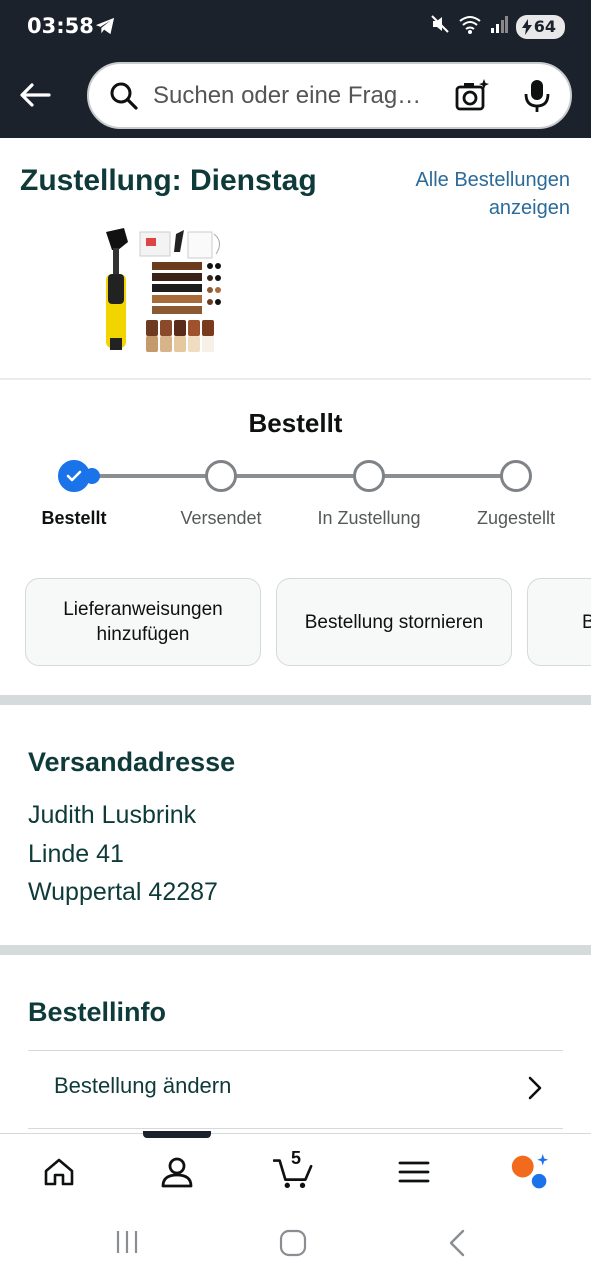 This screenshot has height=1280, width=591. Describe the element at coordinates (60, 26) in the screenshot. I see `status-time: 03:58` at that location.